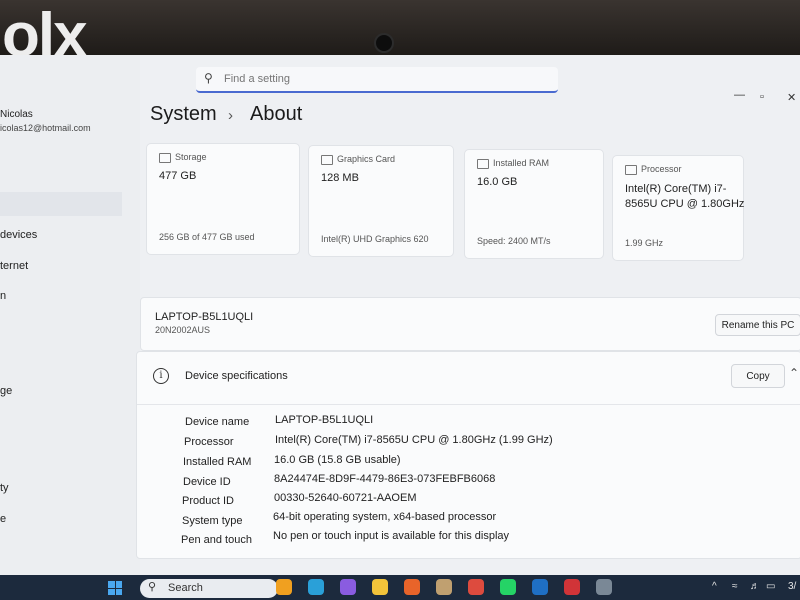  Describe the element at coordinates (739, 95) in the screenshot. I see `minimize-button: —` at that location.